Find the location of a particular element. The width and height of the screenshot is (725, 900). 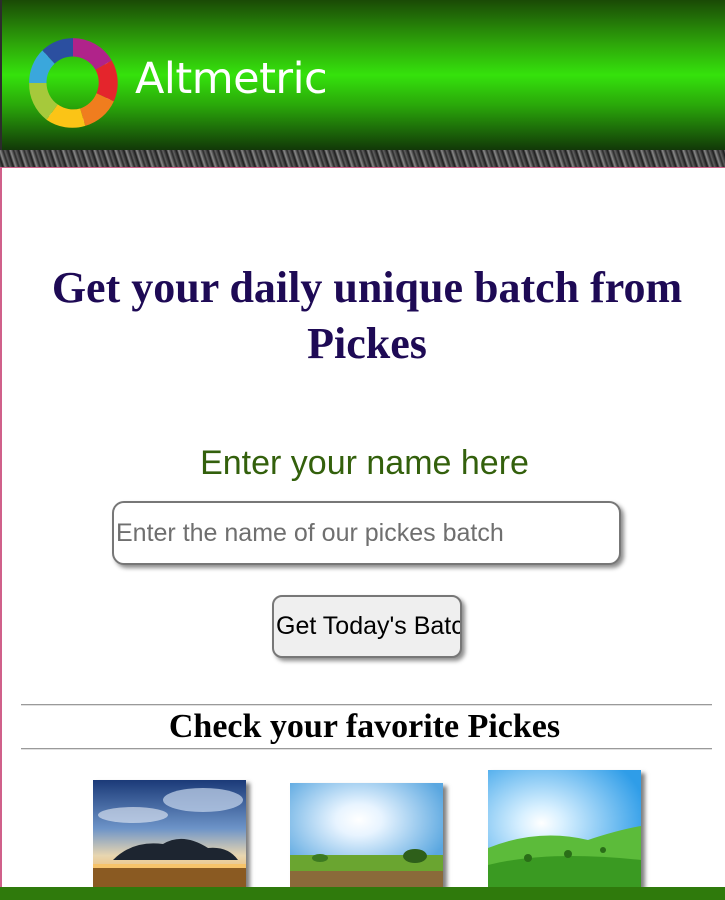

batch-name-input is located at coordinates (366, 533).